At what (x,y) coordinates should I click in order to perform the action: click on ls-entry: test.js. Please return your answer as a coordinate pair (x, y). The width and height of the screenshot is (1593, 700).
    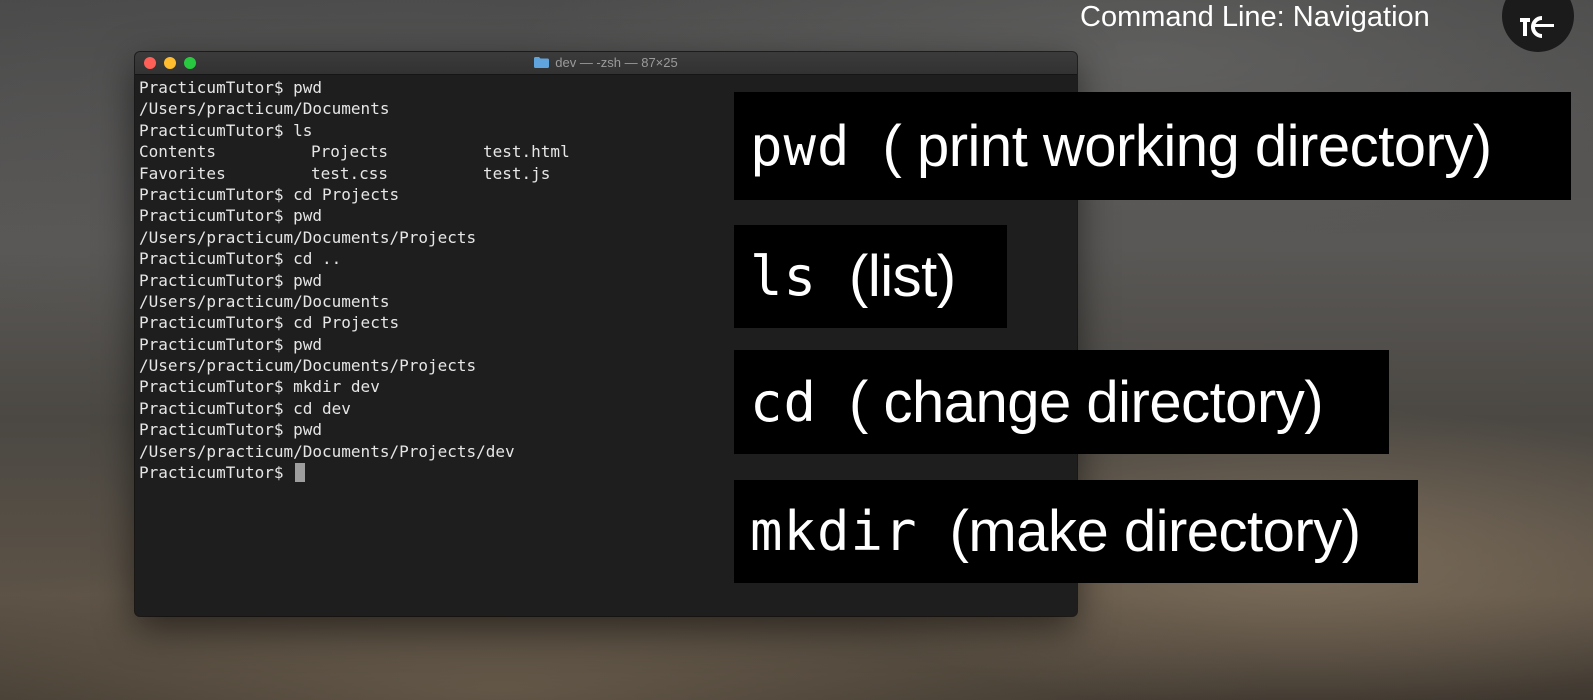
    Looking at the image, I should click on (517, 173).